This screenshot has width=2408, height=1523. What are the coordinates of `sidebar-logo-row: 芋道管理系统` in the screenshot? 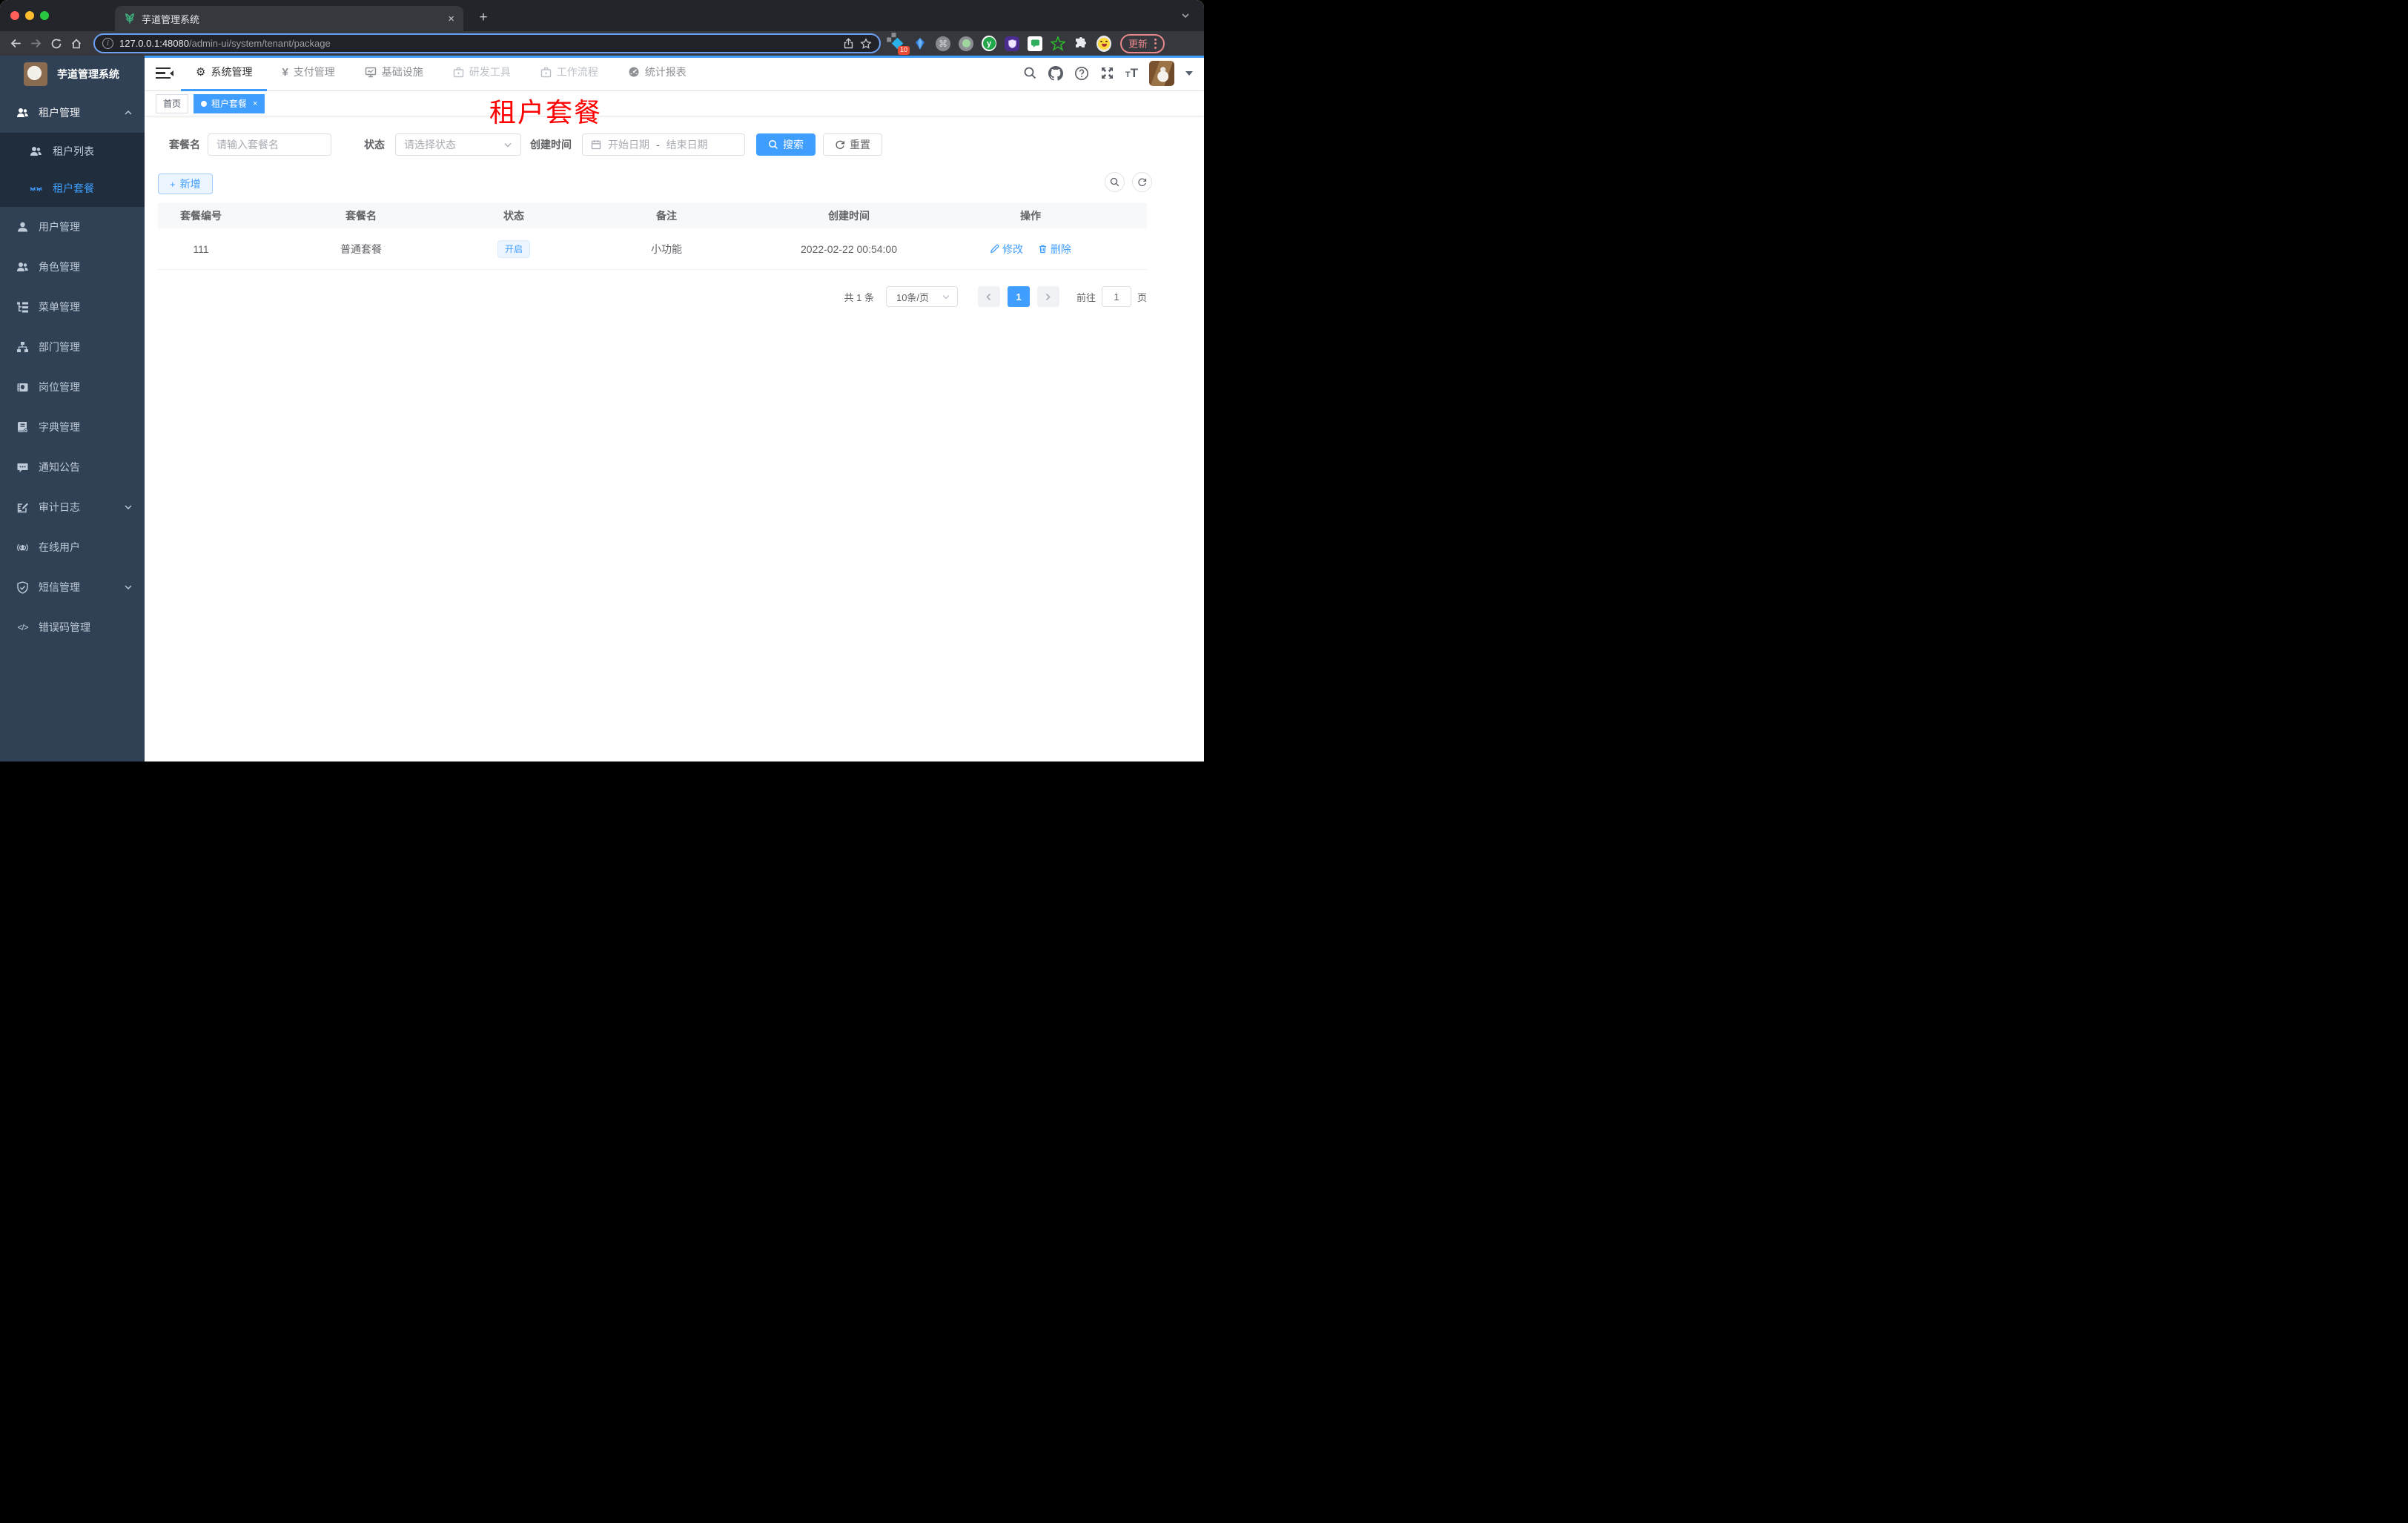 It's located at (72, 74).